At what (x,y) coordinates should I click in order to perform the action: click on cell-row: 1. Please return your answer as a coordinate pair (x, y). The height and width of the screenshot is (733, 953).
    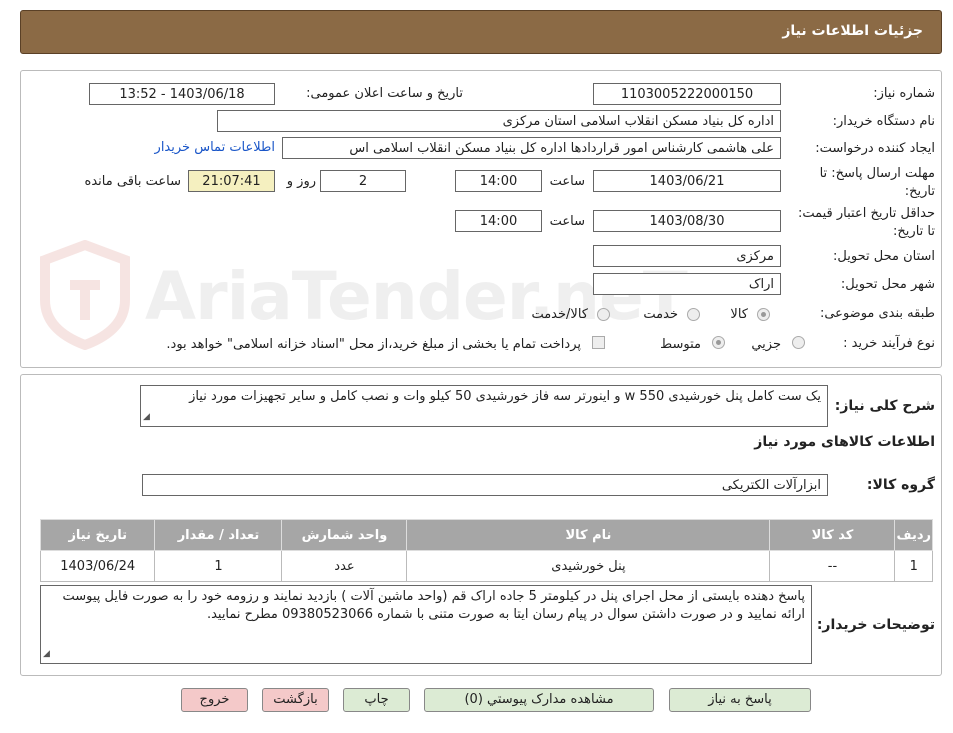
    Looking at the image, I should click on (913, 566).